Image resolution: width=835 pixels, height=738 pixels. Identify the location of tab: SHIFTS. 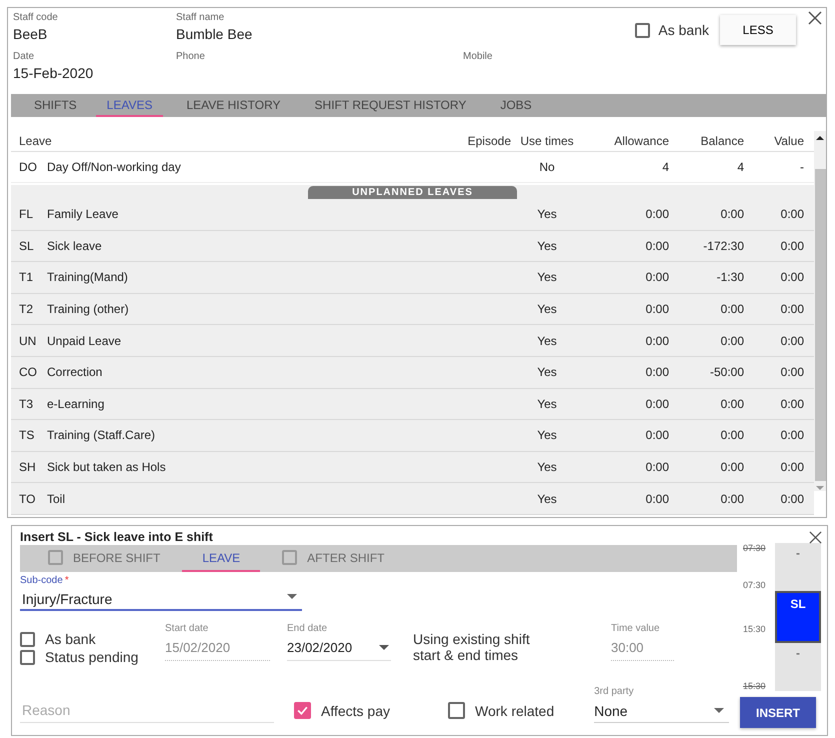
(55, 105).